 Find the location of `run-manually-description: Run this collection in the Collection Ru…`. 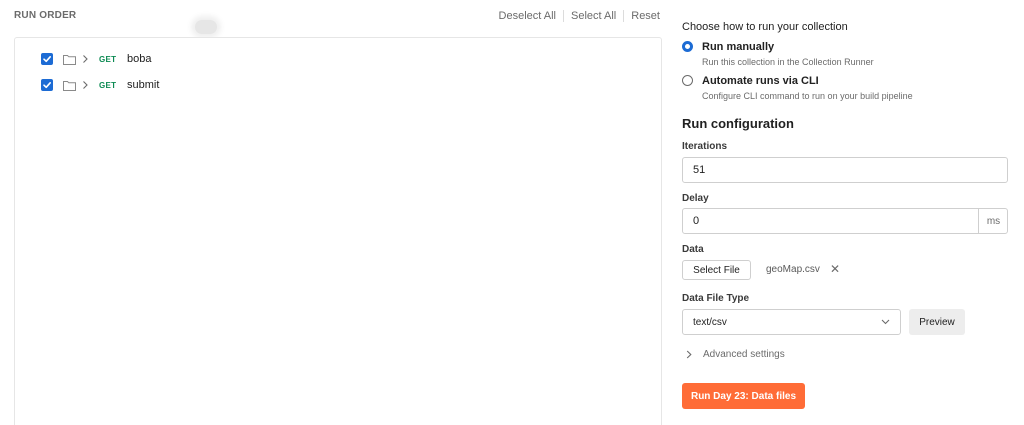

run-manually-description: Run this collection in the Collection Ru… is located at coordinates (788, 62).